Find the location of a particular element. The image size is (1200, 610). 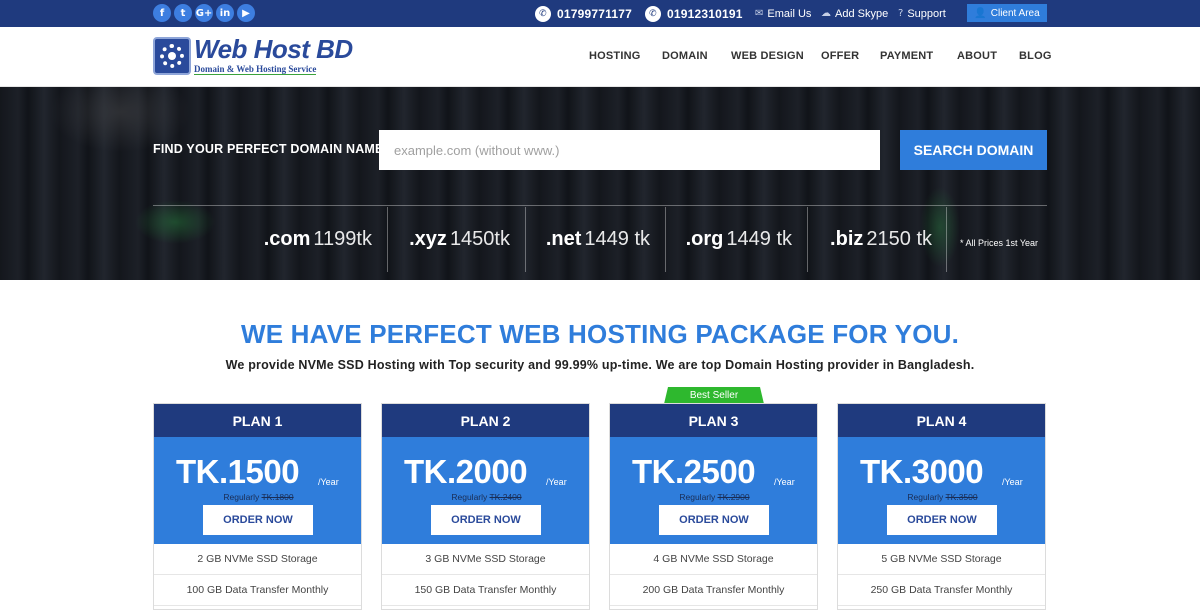

youtube-icon: ▶ is located at coordinates (246, 13).